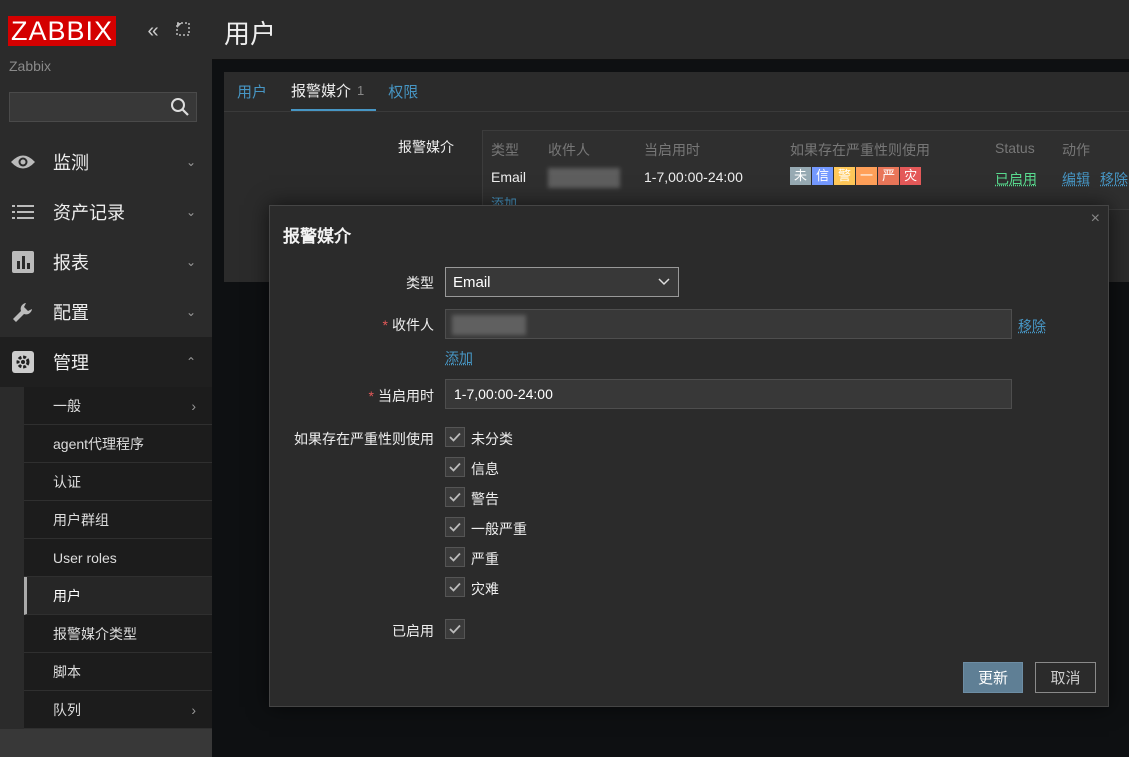  I want to click on submenu-label: 认证, so click(67, 481).